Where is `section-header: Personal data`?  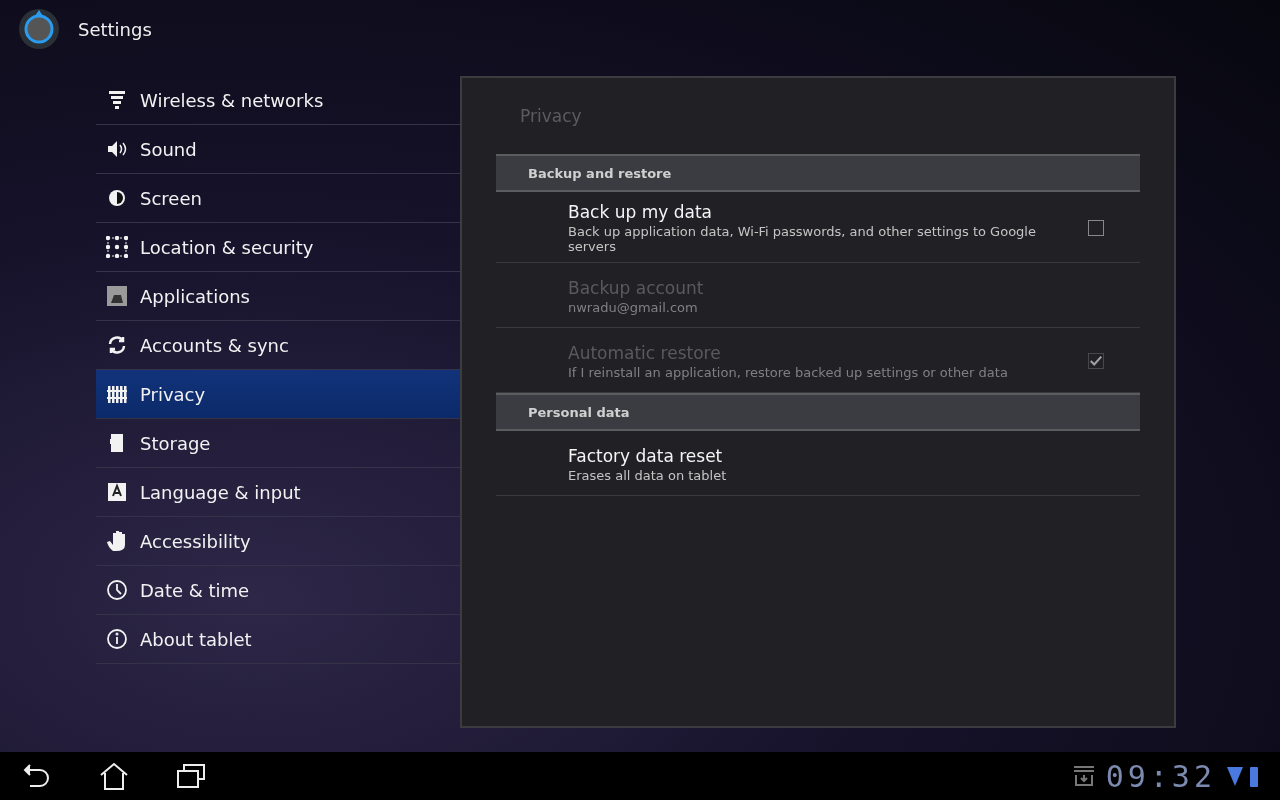 section-header: Personal data is located at coordinates (818, 412).